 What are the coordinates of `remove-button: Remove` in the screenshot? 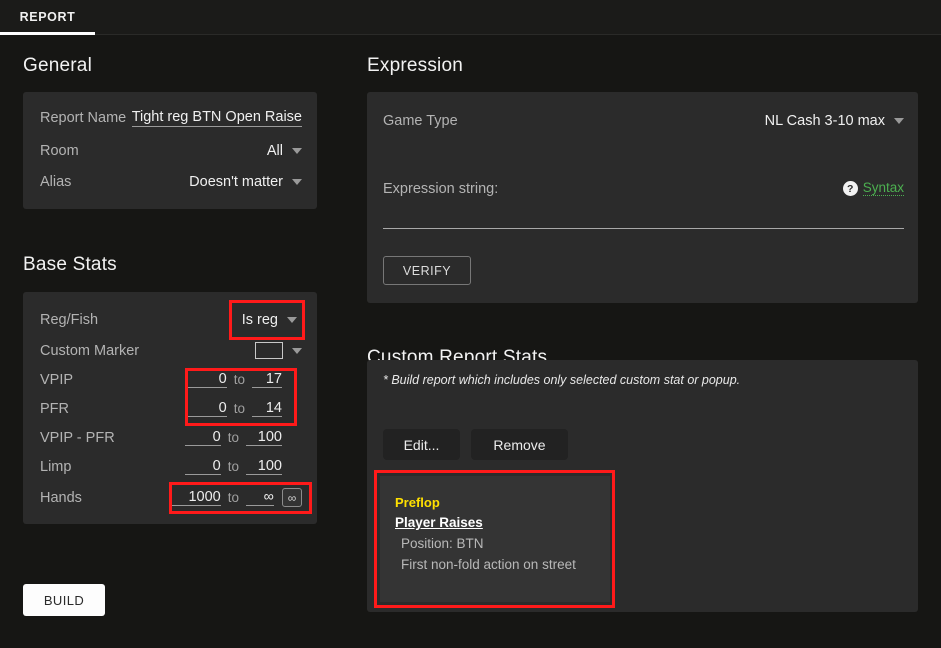 It's located at (519, 444).